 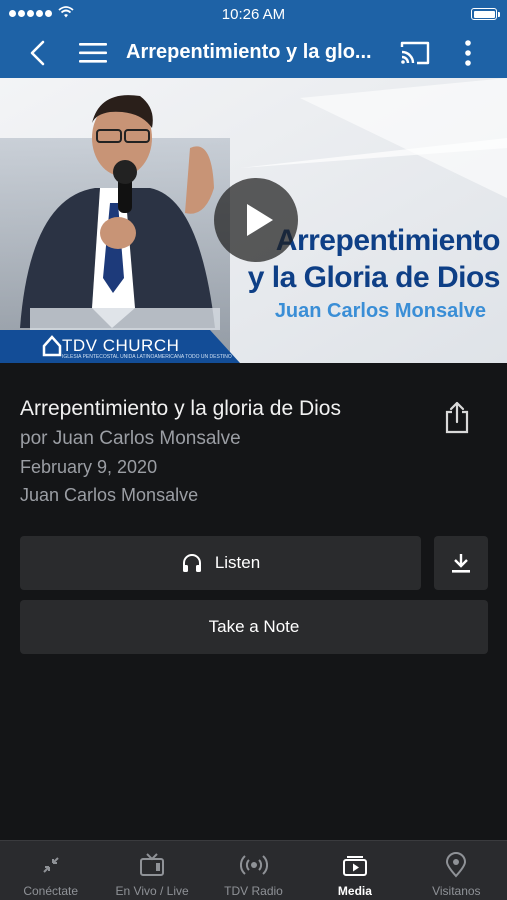 I want to click on media-title: Arrepentimiento y la gloria de Dios, so click(x=180, y=408).